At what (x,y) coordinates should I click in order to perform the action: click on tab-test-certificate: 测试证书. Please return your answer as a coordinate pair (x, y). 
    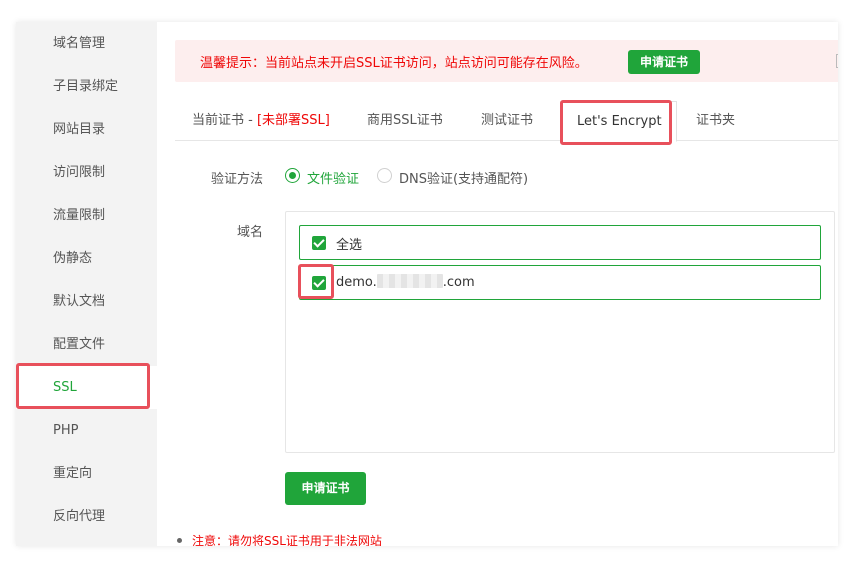
    Looking at the image, I should click on (507, 121).